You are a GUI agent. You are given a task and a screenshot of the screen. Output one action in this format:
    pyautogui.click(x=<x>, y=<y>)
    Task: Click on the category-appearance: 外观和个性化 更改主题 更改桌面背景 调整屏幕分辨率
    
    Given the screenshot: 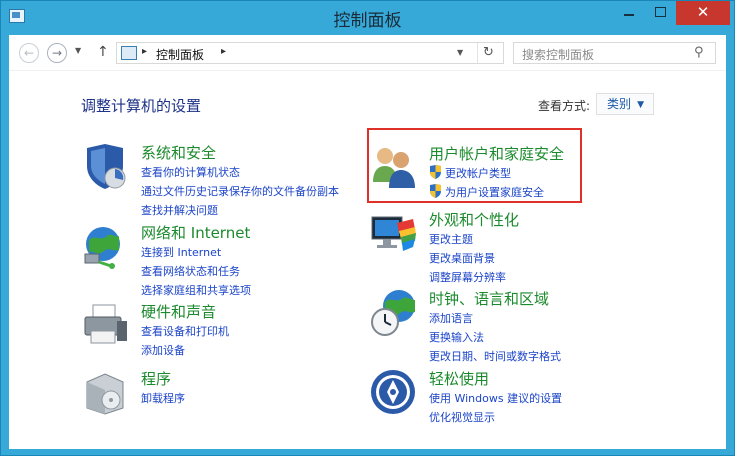 What is the action you would take?
    pyautogui.click(x=509, y=246)
    